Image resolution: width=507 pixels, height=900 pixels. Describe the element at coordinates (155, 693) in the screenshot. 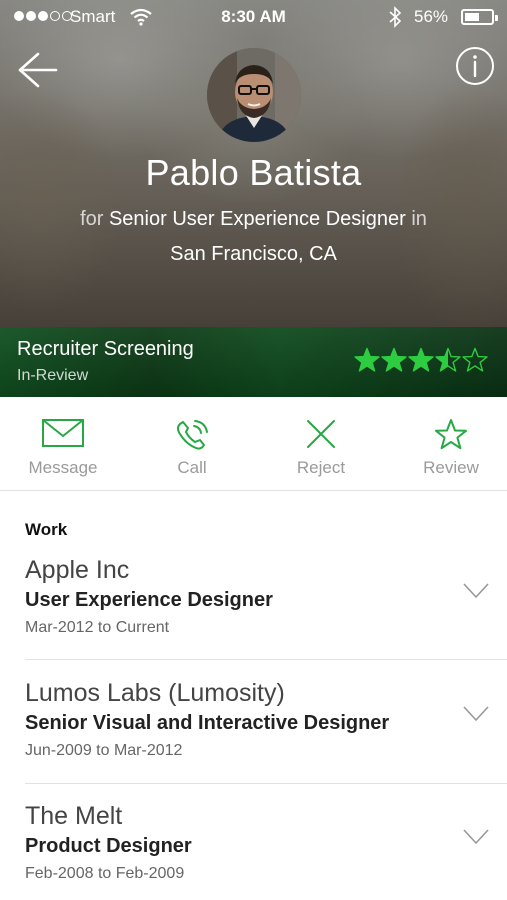

I see `company-name: Lumos Labs (Lumosity)` at that location.